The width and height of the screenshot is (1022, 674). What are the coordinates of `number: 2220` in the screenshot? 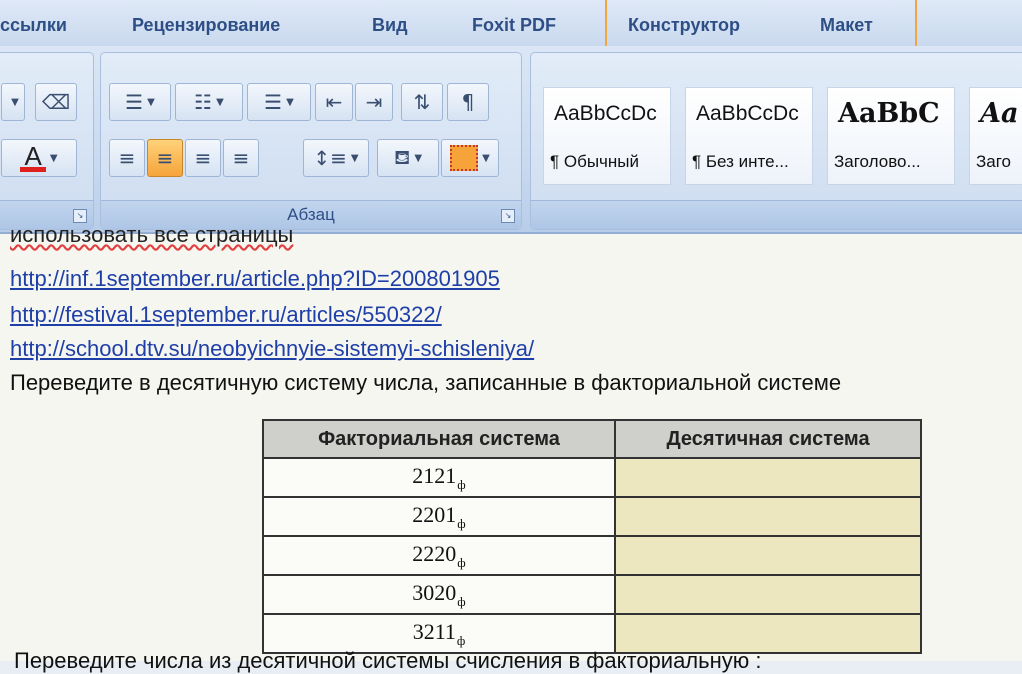 It's located at (434, 553).